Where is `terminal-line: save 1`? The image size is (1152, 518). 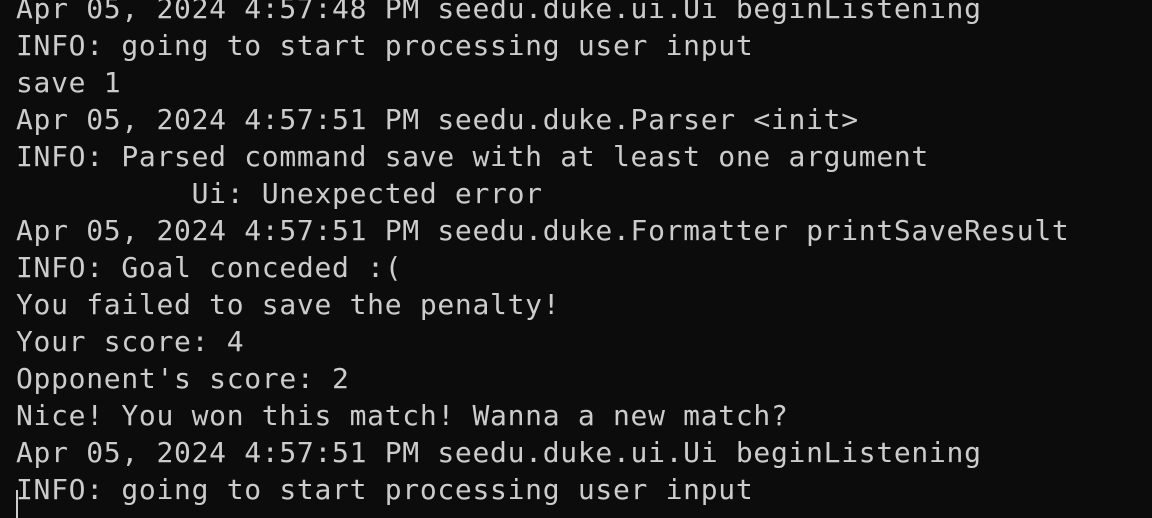 terminal-line: save 1 is located at coordinates (69, 82).